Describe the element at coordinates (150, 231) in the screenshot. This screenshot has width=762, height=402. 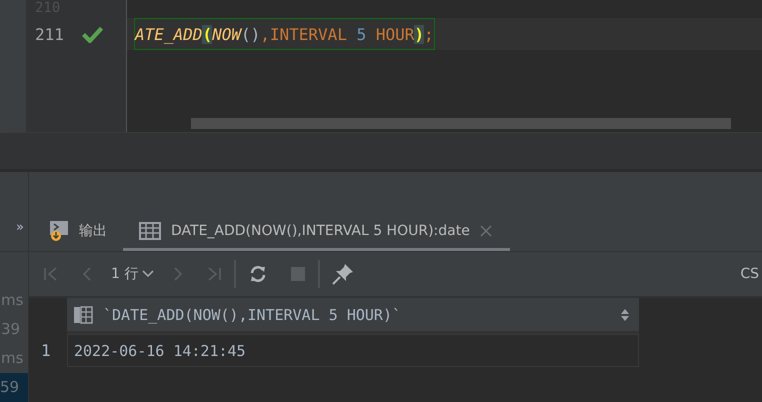
I see `table-icon` at that location.